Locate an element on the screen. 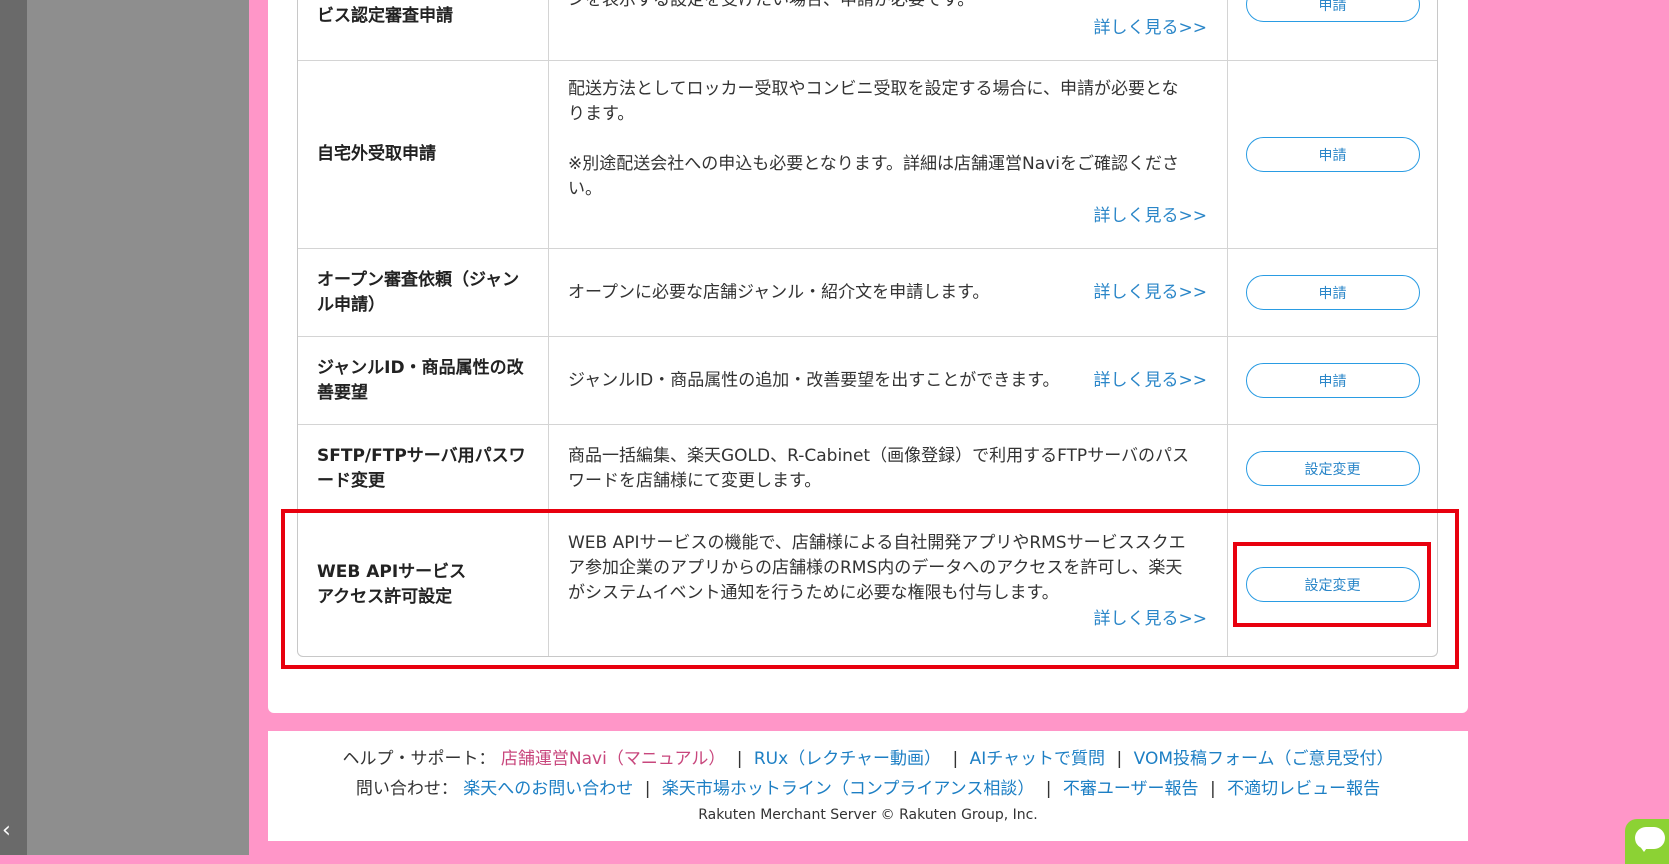 The height and width of the screenshot is (864, 1669). row-description-text: ンを表示する設定を受けたい場合、申請が必要です。 is located at coordinates (771, 5).